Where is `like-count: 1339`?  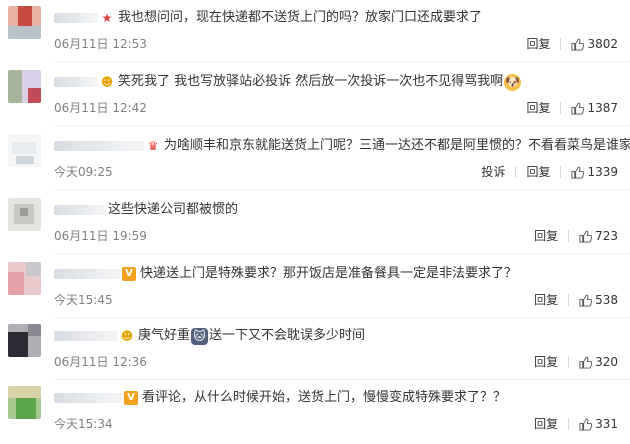
like-count: 1339 is located at coordinates (602, 172).